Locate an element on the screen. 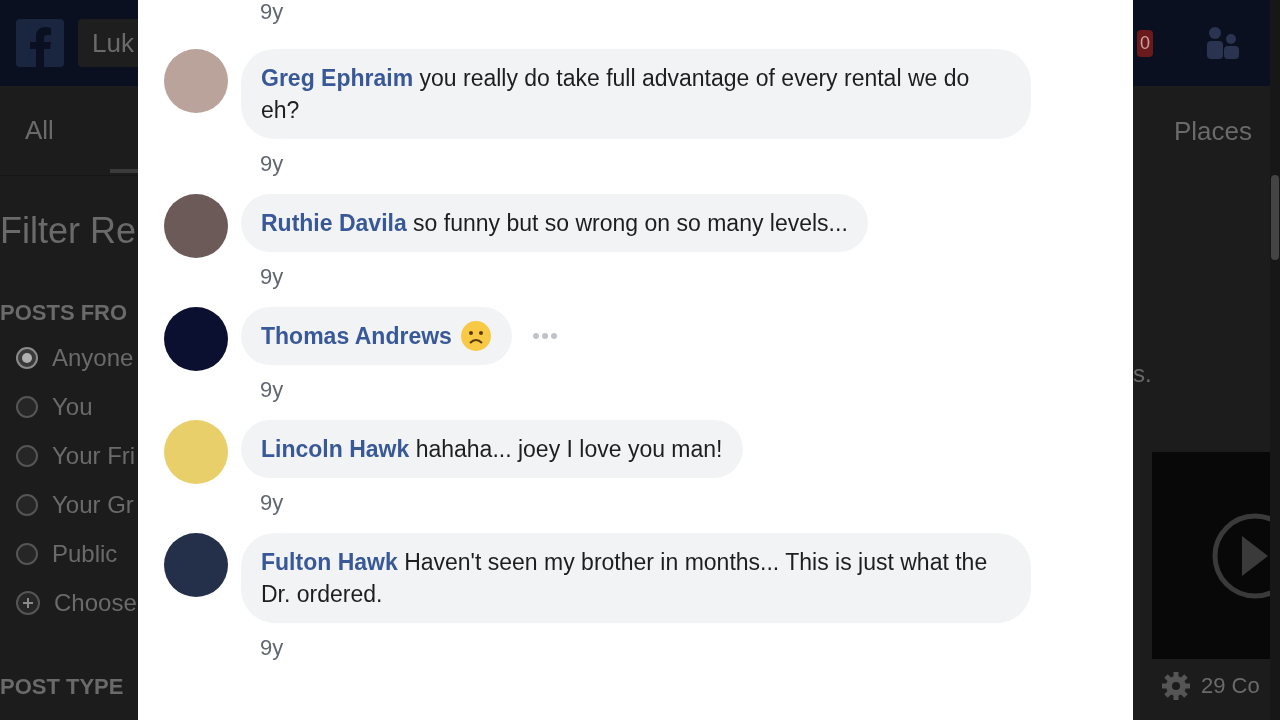  author-link: Lincoln Hawk is located at coordinates (335, 449).